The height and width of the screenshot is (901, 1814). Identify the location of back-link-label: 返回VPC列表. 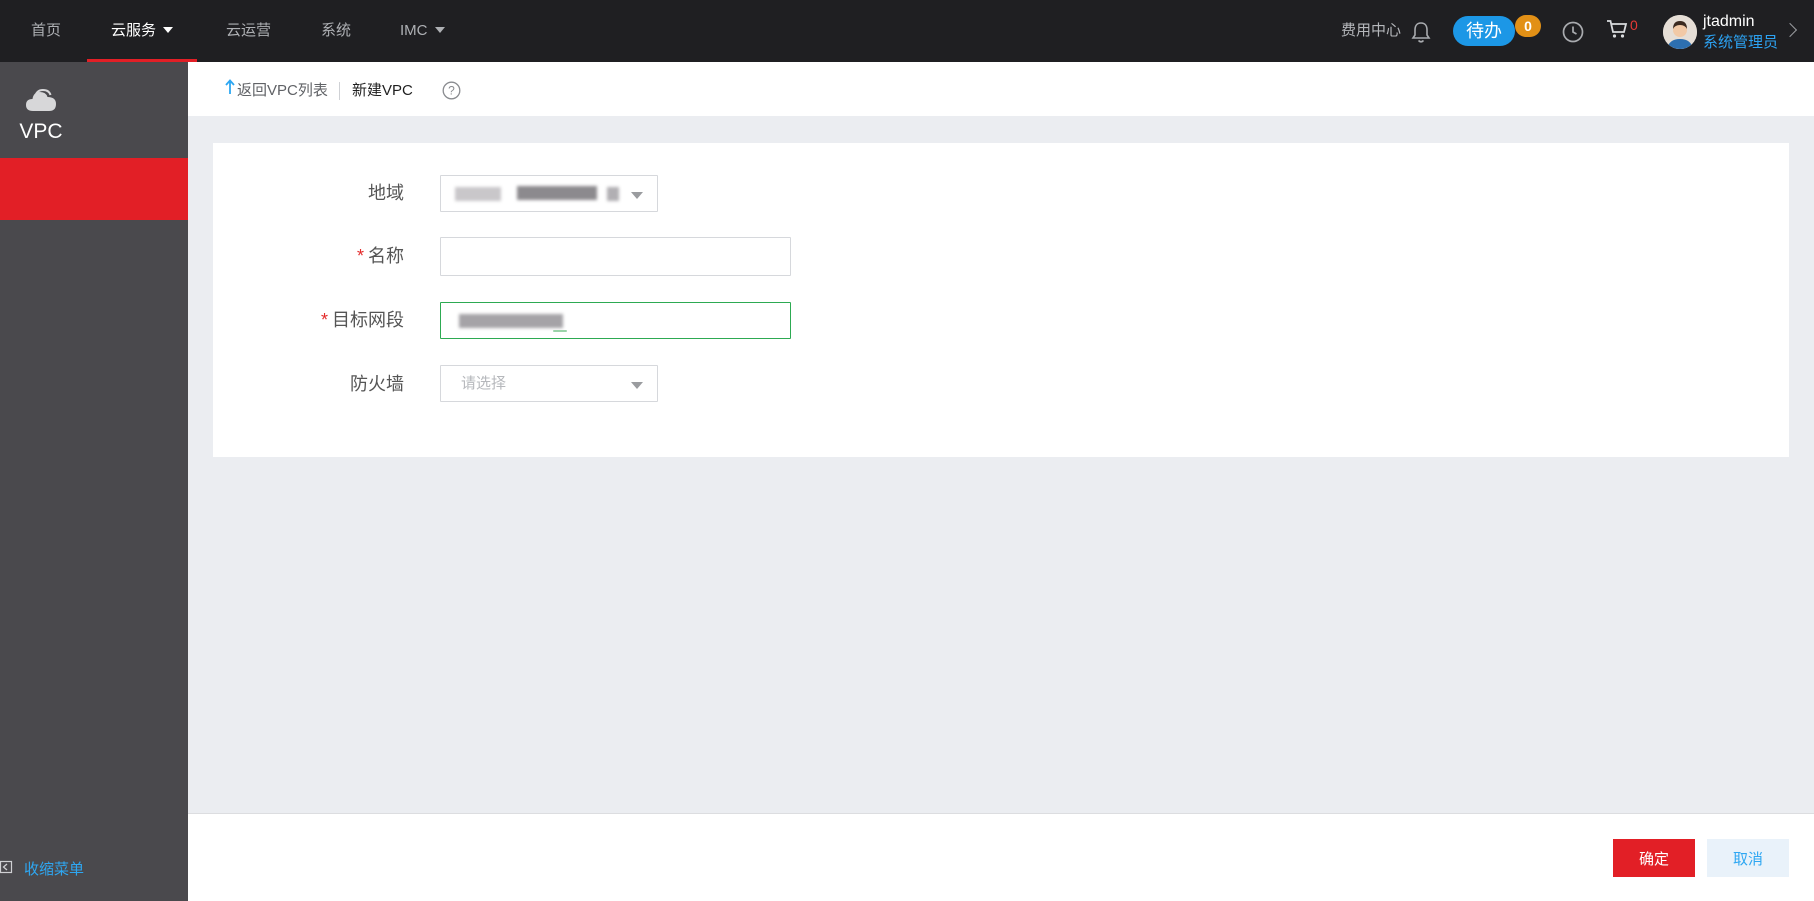
(282, 90).